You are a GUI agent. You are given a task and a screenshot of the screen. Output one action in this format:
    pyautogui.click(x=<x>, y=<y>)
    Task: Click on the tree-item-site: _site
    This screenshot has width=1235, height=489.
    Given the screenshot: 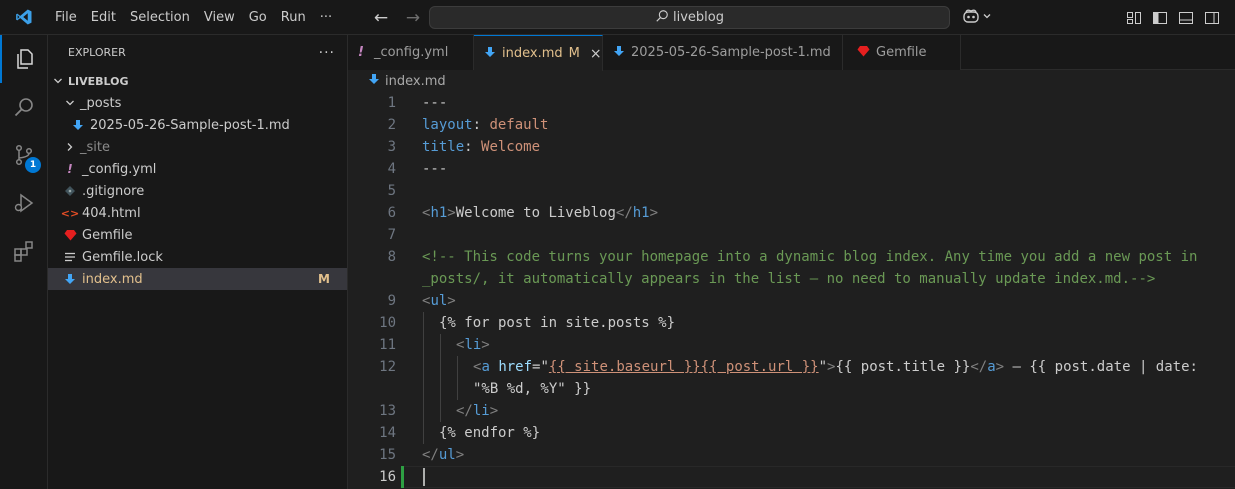 What is the action you would take?
    pyautogui.click(x=197, y=147)
    